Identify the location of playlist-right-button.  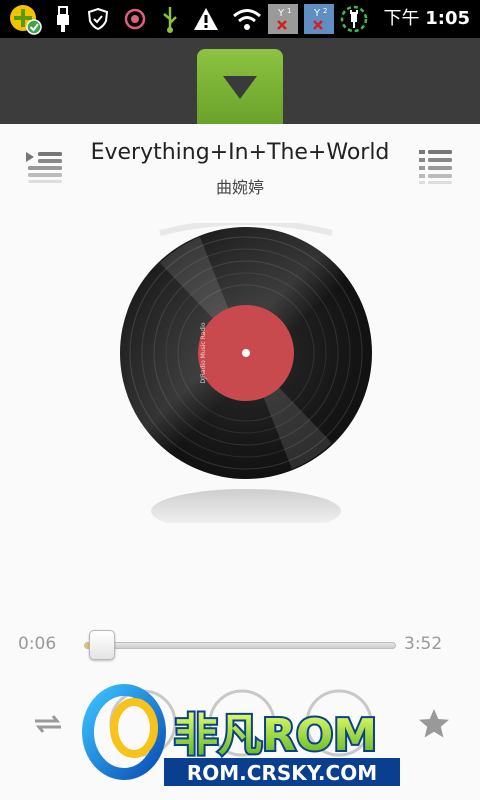
(436, 166).